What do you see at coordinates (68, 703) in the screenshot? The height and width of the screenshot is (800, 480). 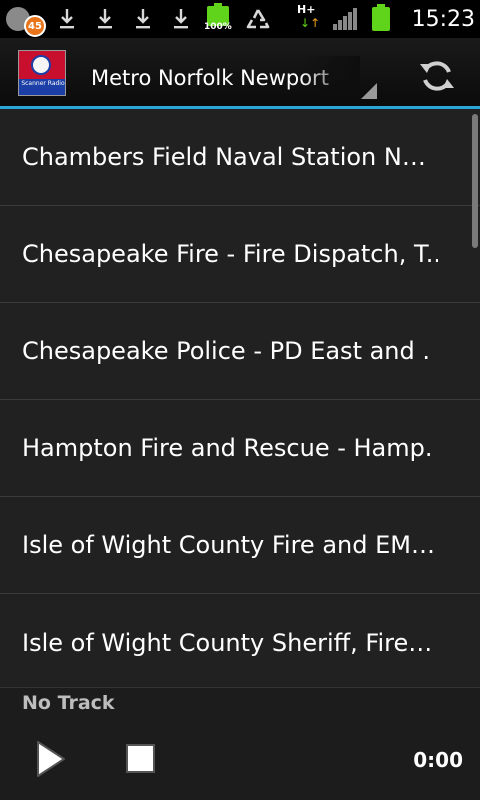 I see `track-title: No Track` at bounding box center [68, 703].